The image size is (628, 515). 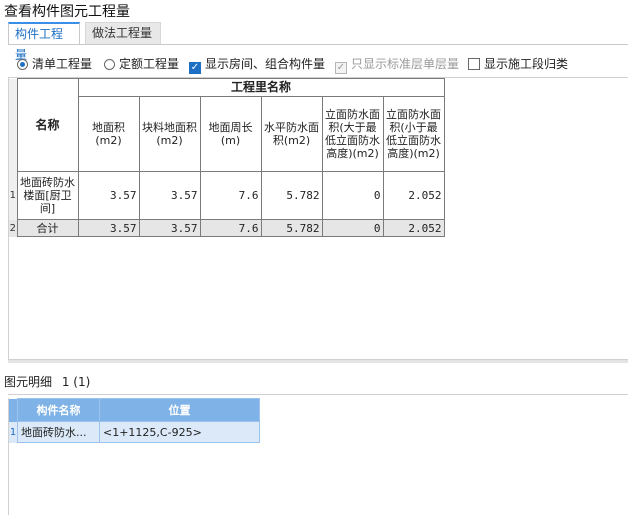 I want to click on table-row: 1 地面砖防水... <1+1125,C-925>, so click(x=134, y=432).